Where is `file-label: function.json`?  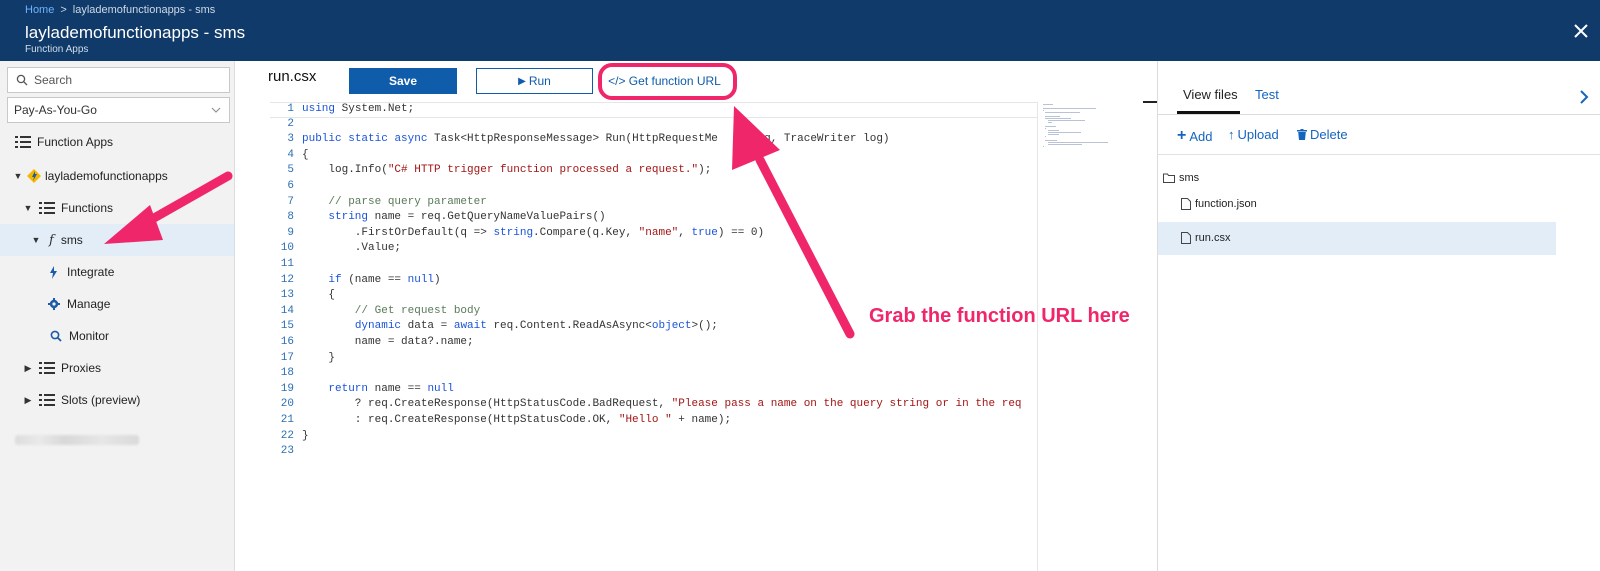 file-label: function.json is located at coordinates (1226, 204).